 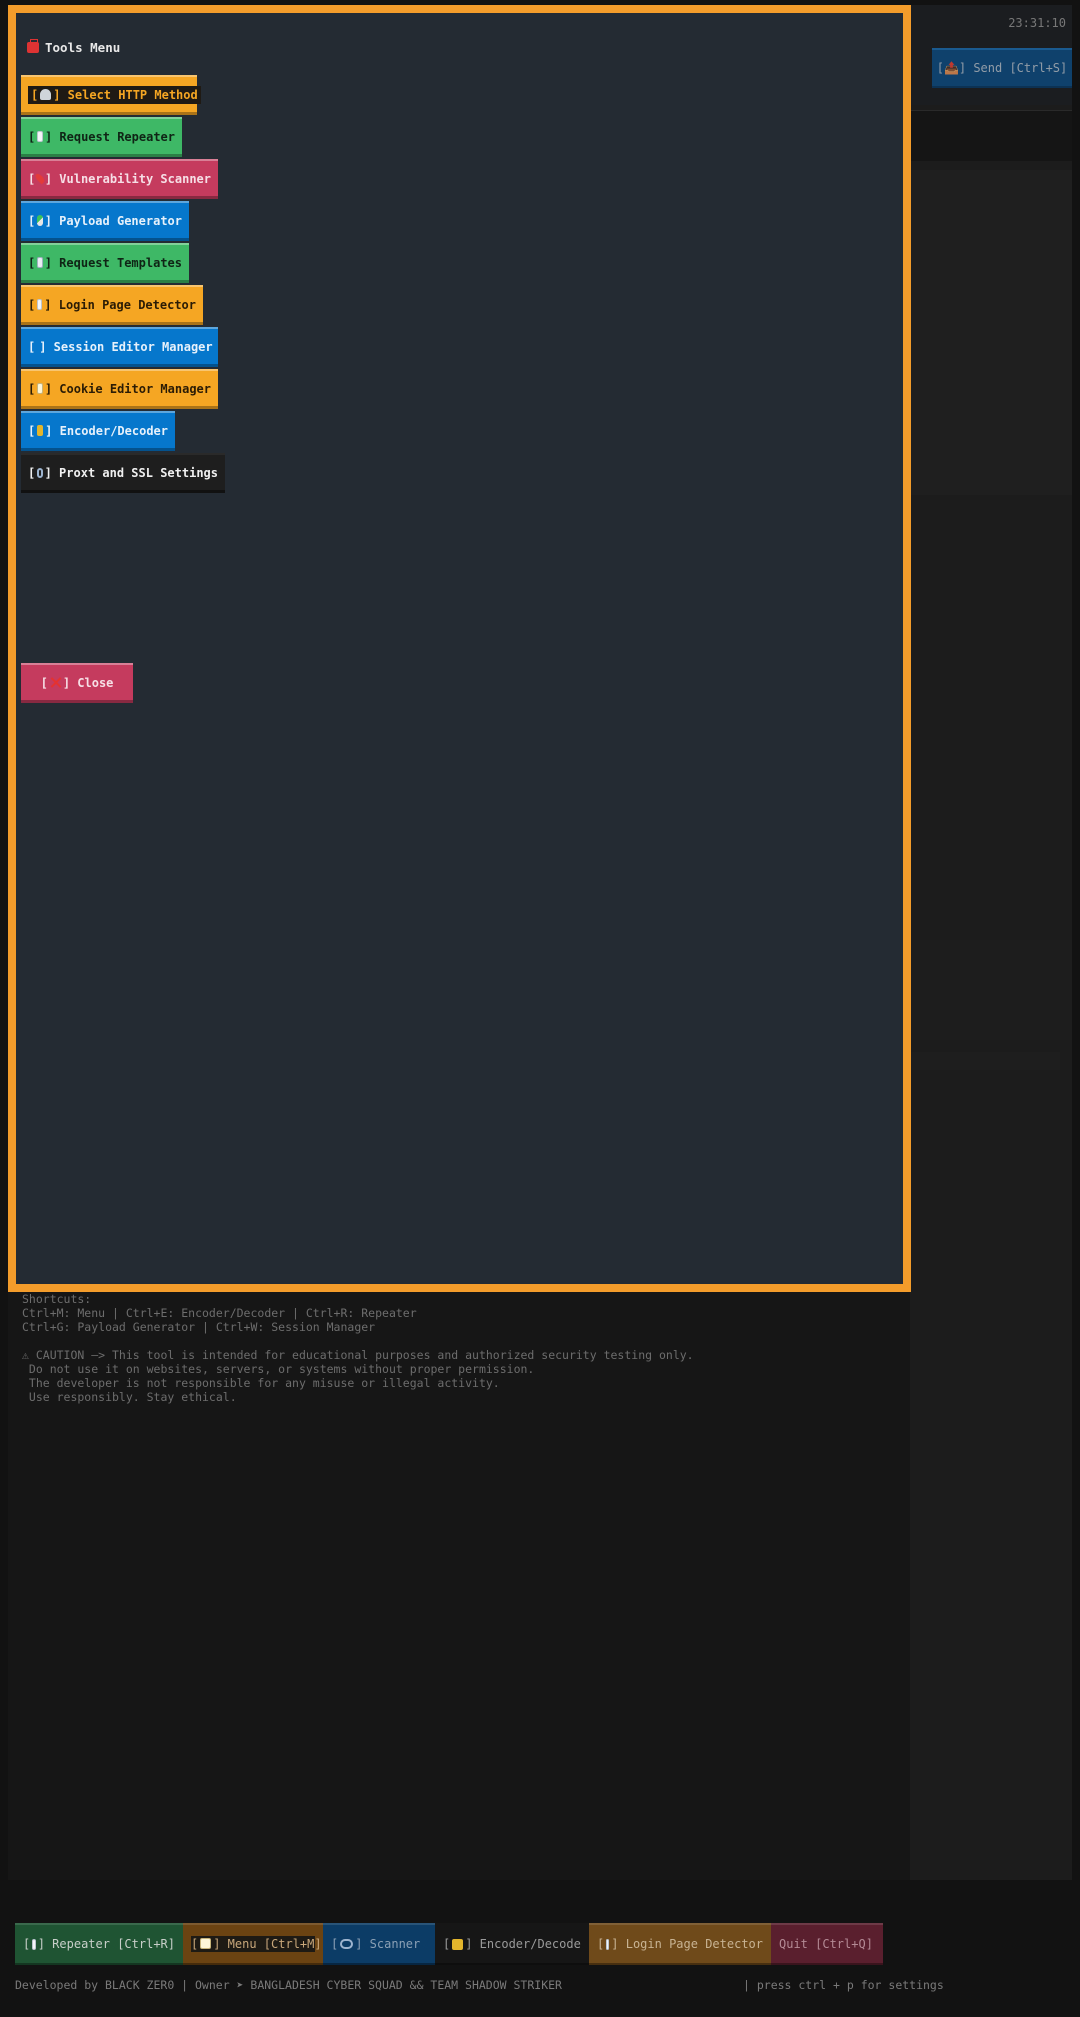 I want to click on request-templates-button: [] Request Templates, so click(x=105, y=263).